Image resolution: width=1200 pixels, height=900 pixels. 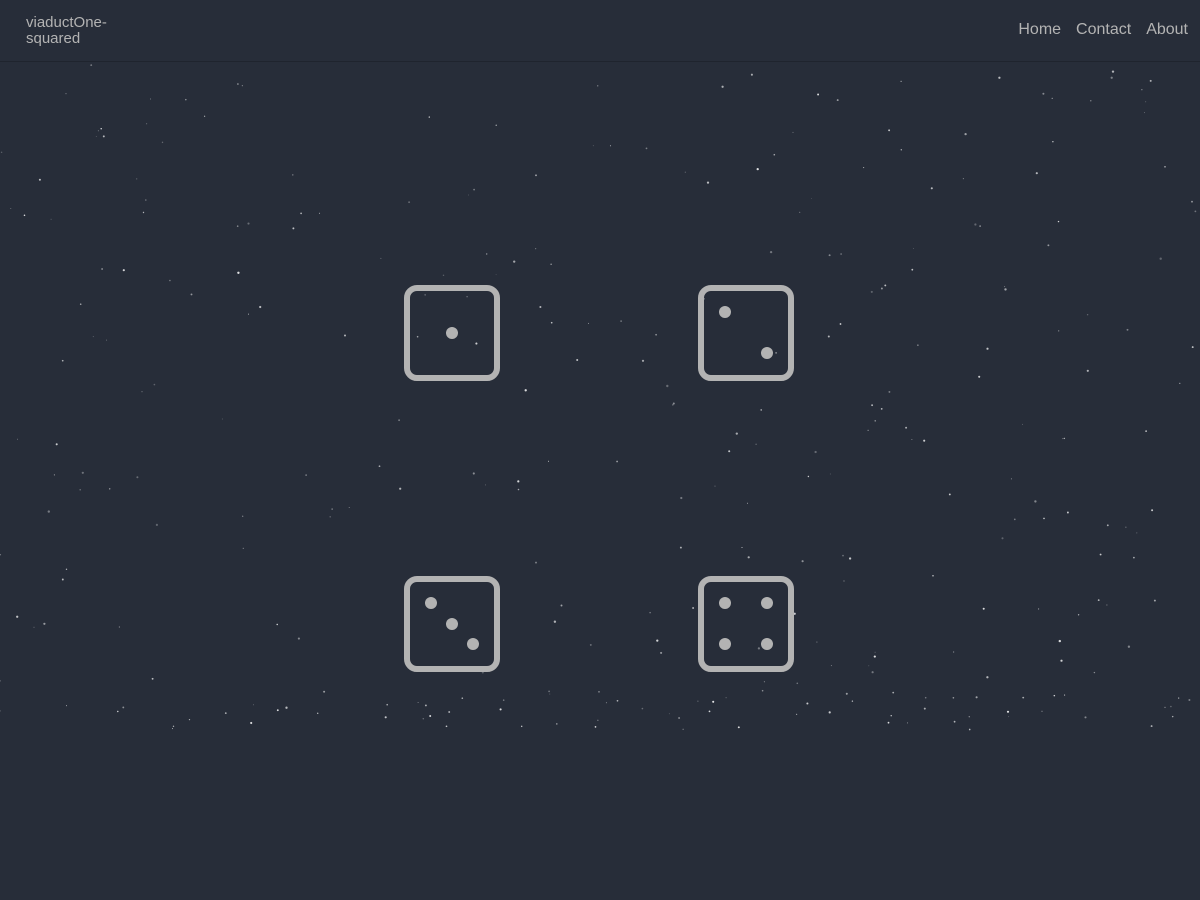 What do you see at coordinates (746, 333) in the screenshot?
I see `die-two-icon` at bounding box center [746, 333].